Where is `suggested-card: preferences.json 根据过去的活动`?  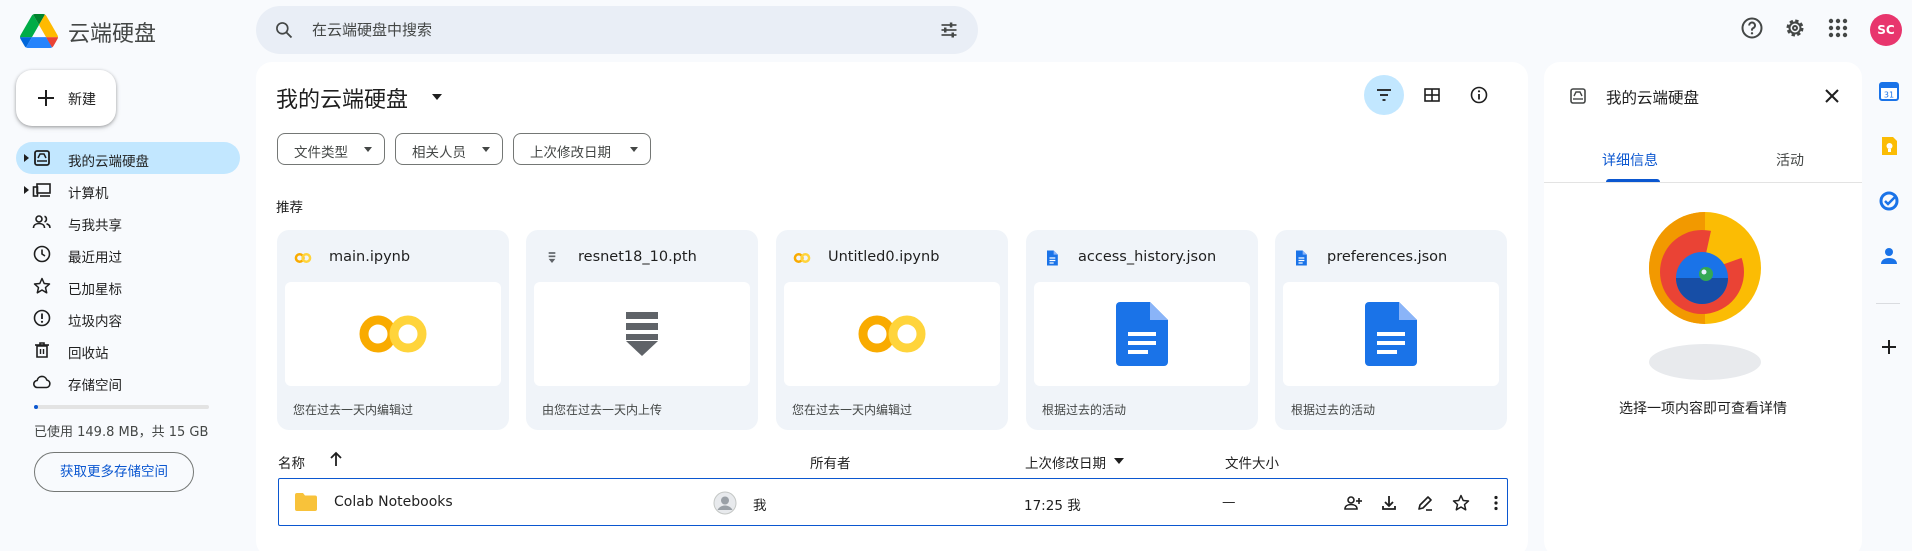 suggested-card: preferences.json 根据过去的活动 is located at coordinates (1391, 330).